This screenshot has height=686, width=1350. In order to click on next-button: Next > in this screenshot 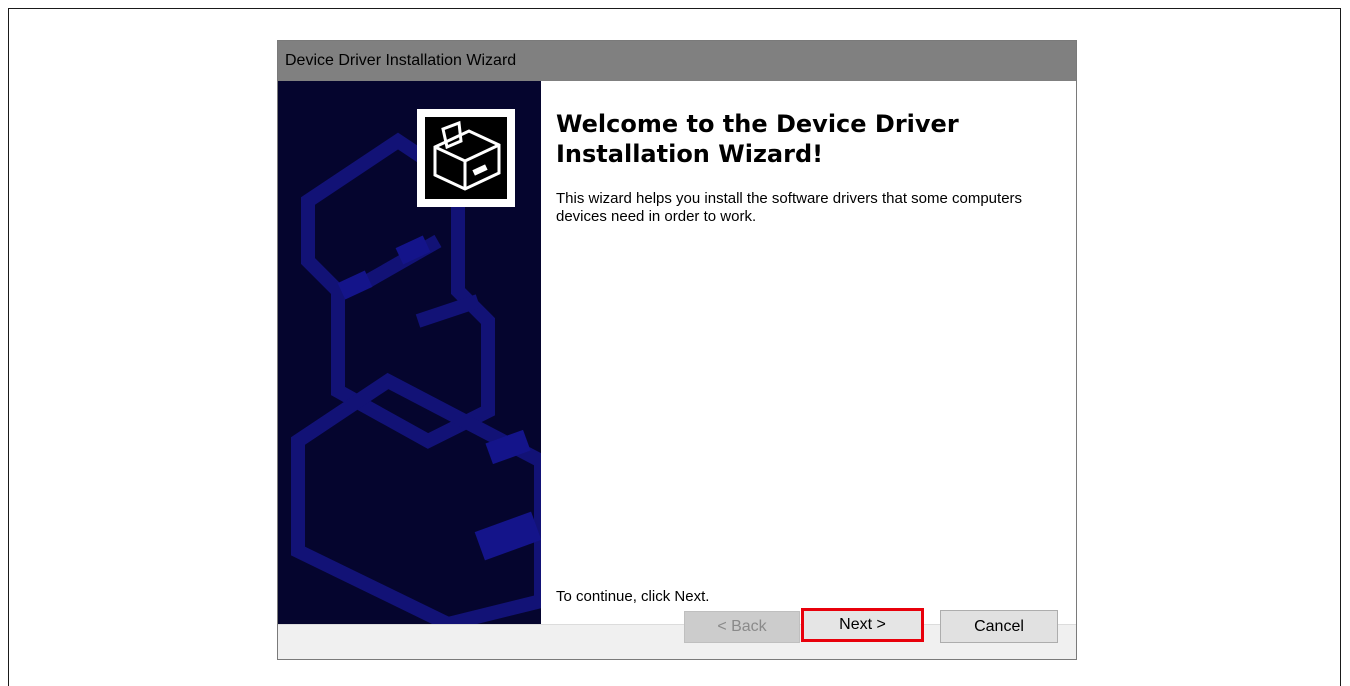, I will do `click(862, 625)`.